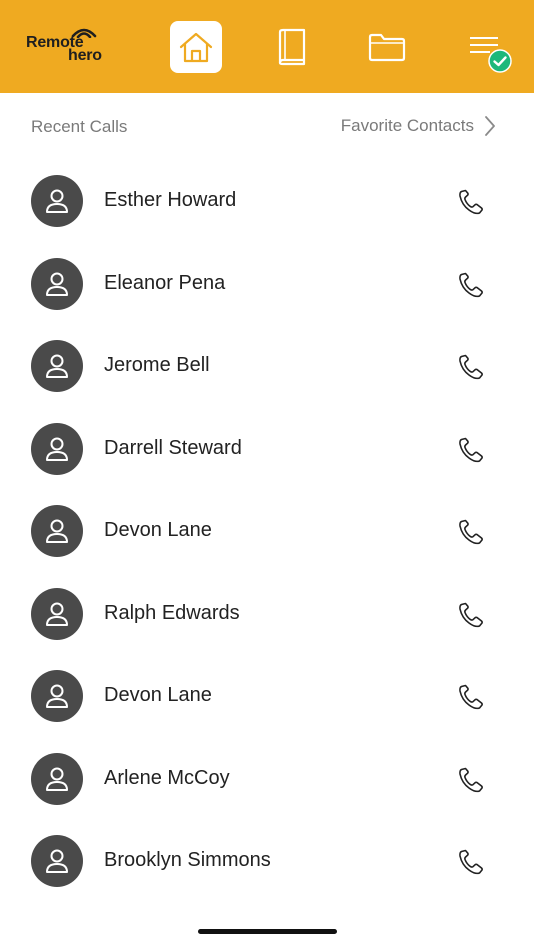 This screenshot has height=950, width=534. What do you see at coordinates (267, 284) in the screenshot?
I see `contact-row: Eleanor Pena` at bounding box center [267, 284].